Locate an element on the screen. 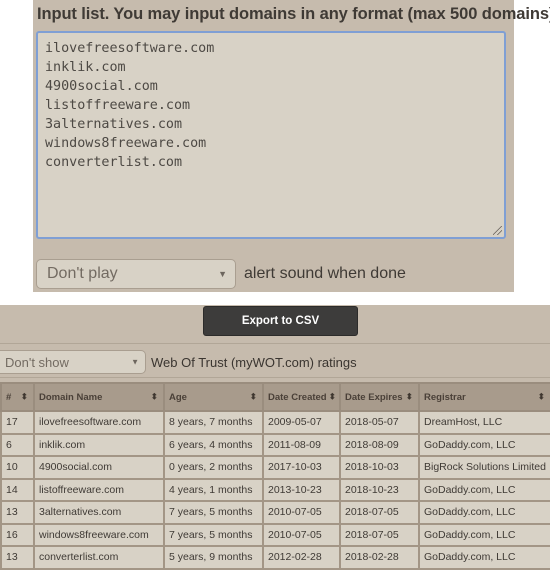 The height and width of the screenshot is (570, 550). alert-sound-select-value: Don't play is located at coordinates (82, 273).